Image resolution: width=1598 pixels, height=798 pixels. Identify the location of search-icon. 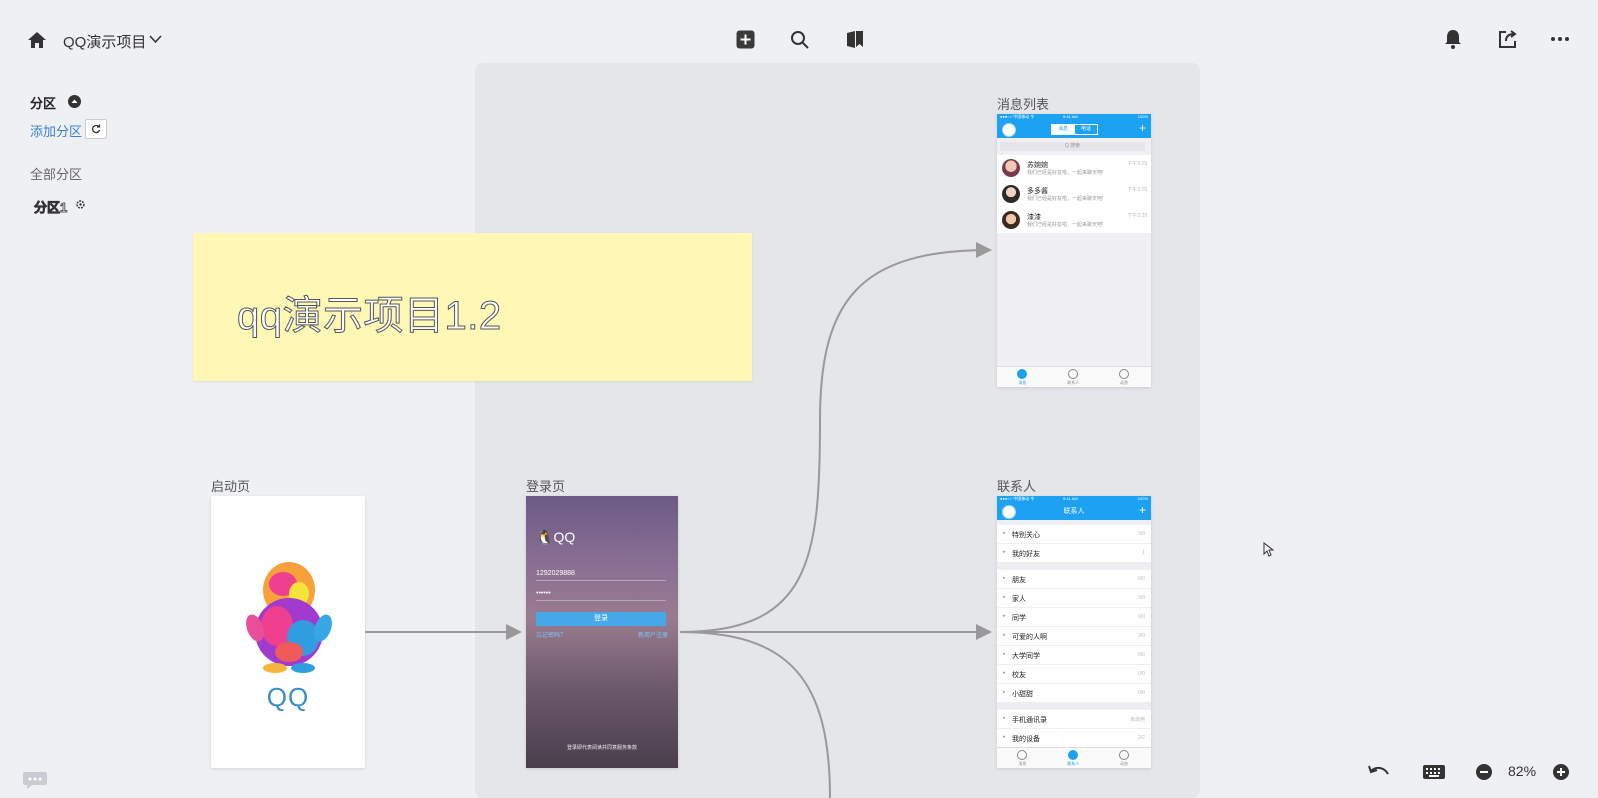
(799, 39).